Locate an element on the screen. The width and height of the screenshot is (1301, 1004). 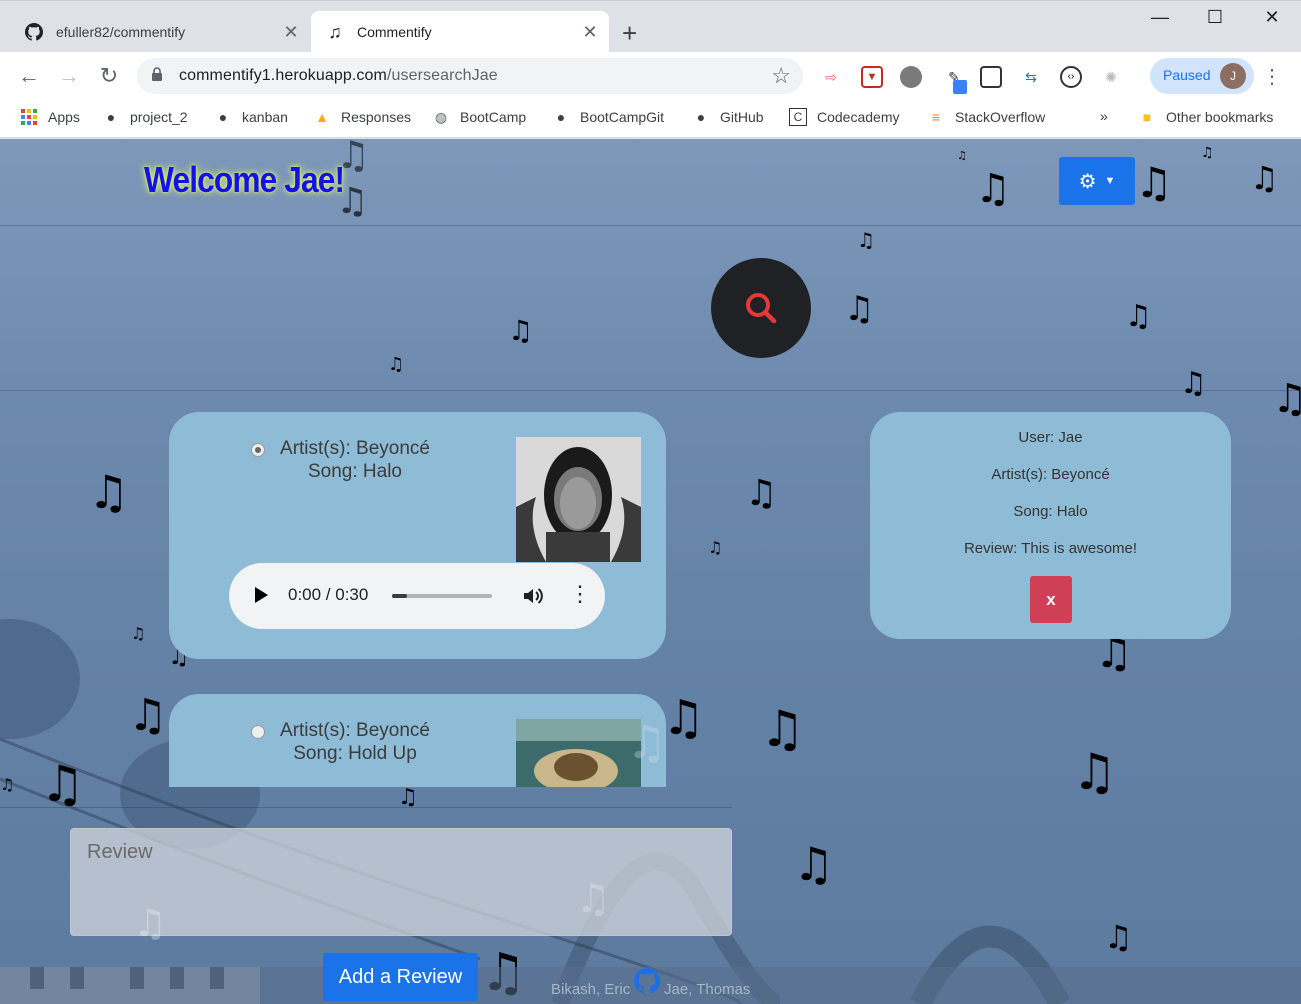
song-info: Artist(s): Beyoncé Song: Hold Up is located at coordinates (355, 742).